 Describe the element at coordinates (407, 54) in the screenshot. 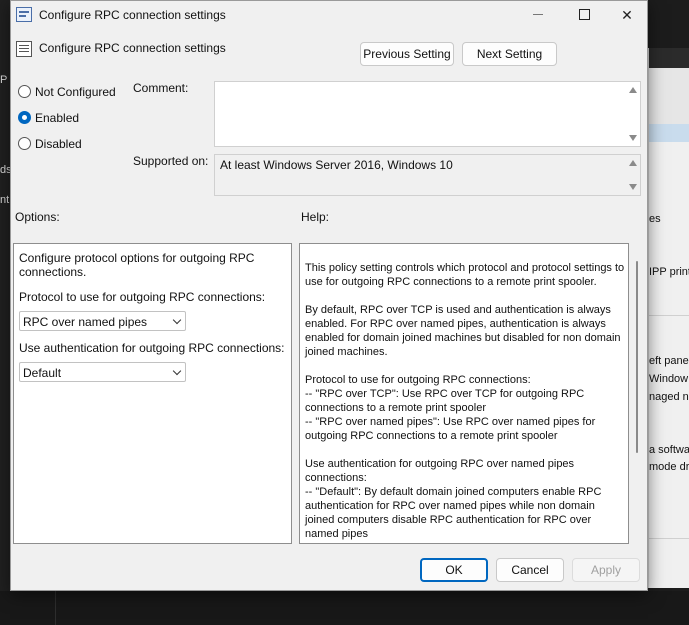

I see `previous-setting-button: Previous Setting` at that location.